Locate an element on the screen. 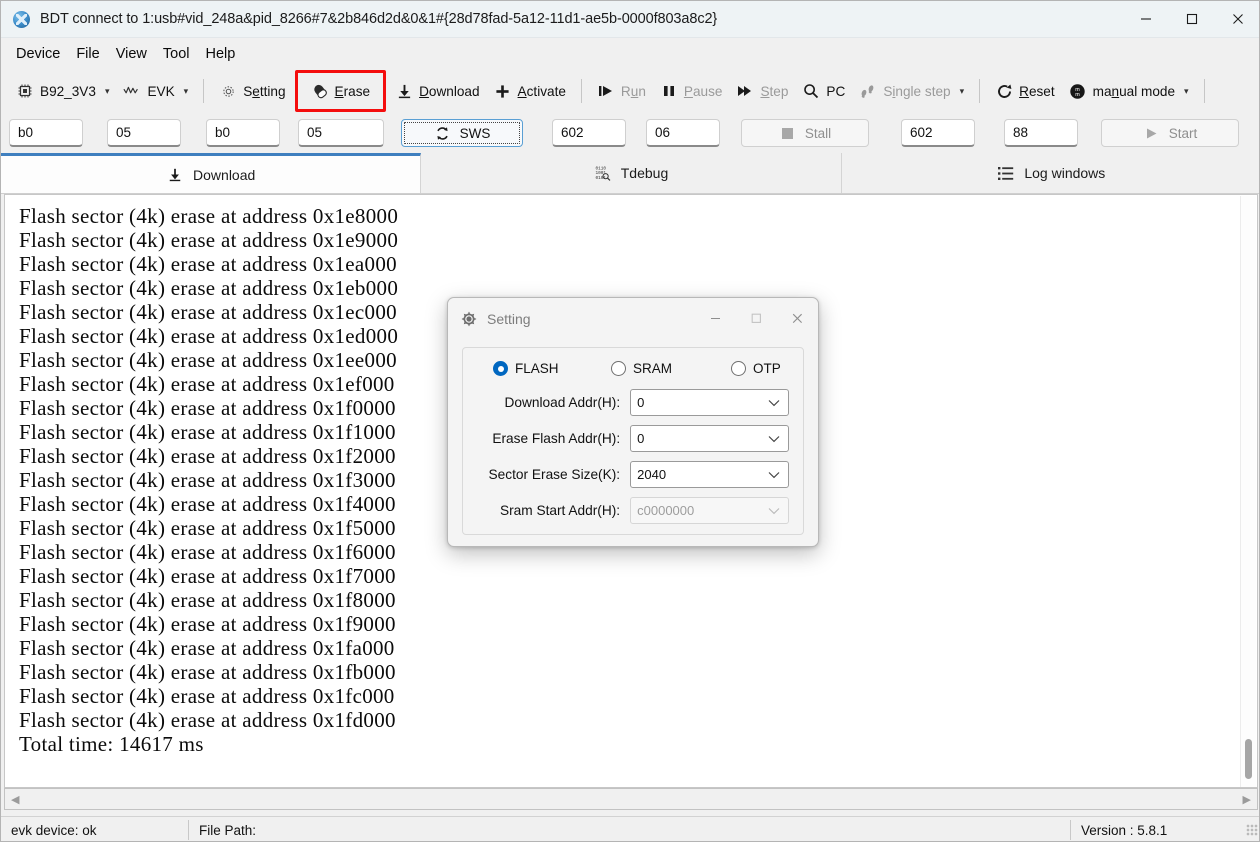 This screenshot has height=842, width=1260. single-step-button: Single step ▾ is located at coordinates (911, 91).